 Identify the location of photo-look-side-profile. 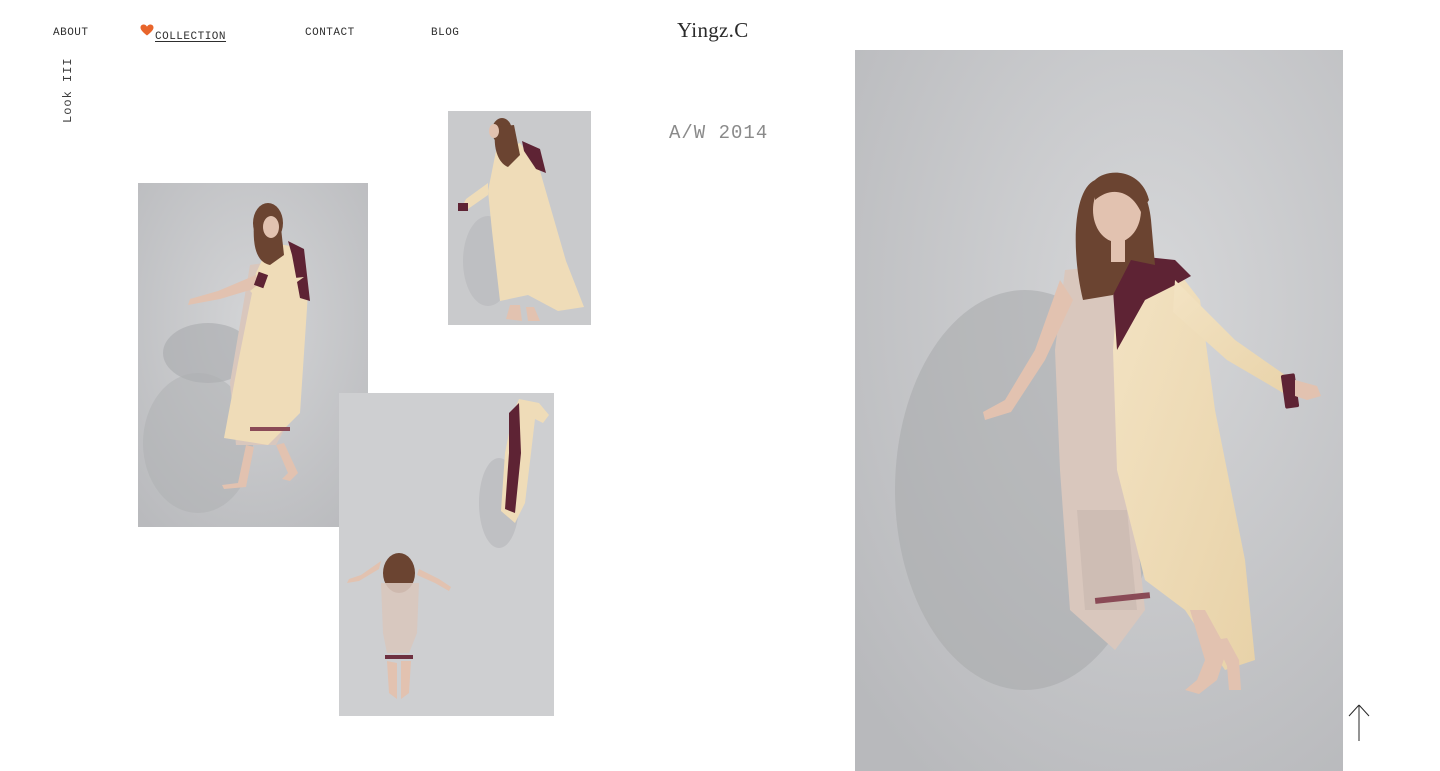
(519, 218).